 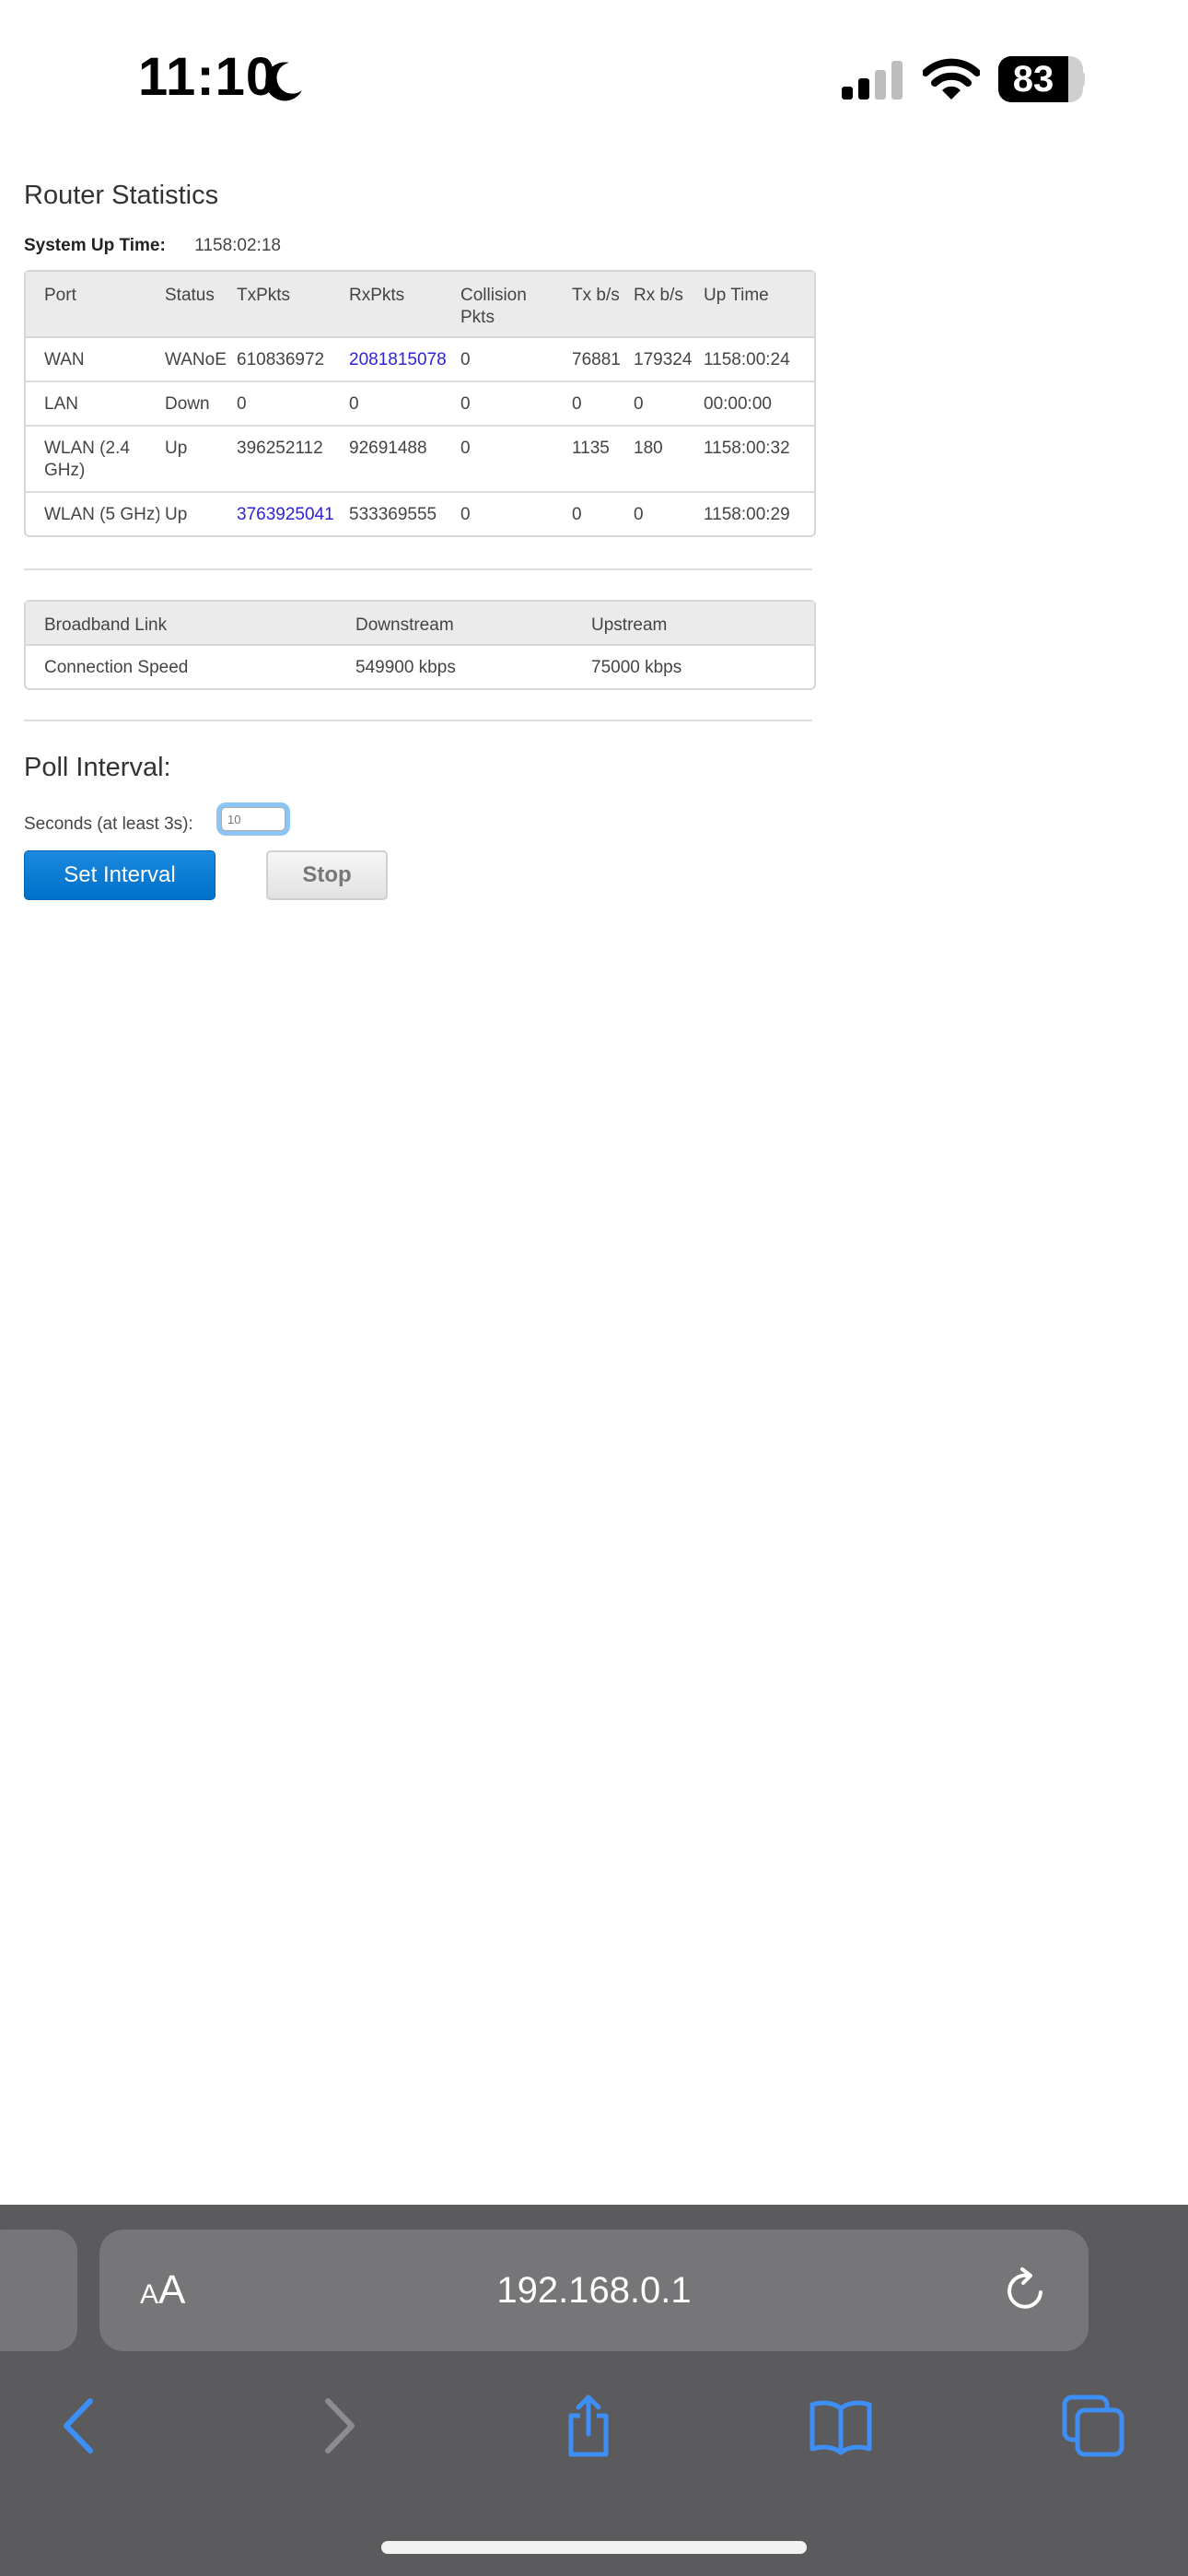 I want to click on status-bar: 11:10 83, so click(x=594, y=80).